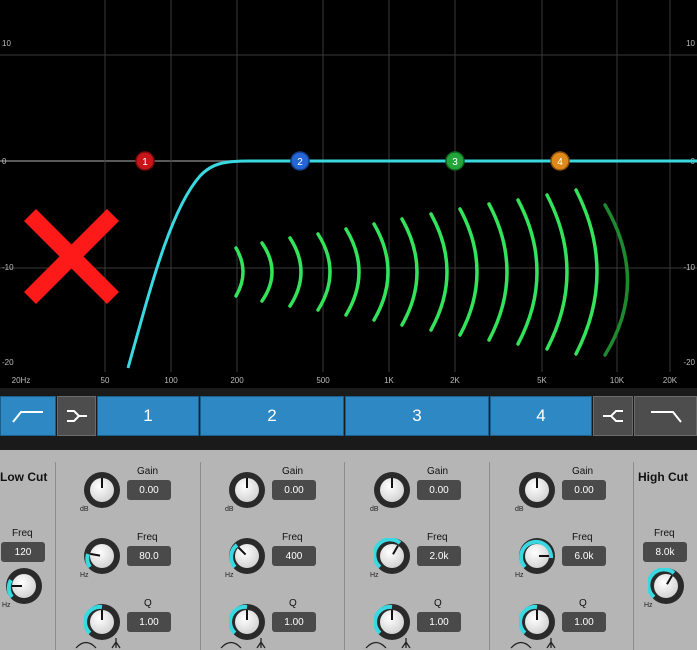  I want to click on y-label-right: -20, so click(689, 362).